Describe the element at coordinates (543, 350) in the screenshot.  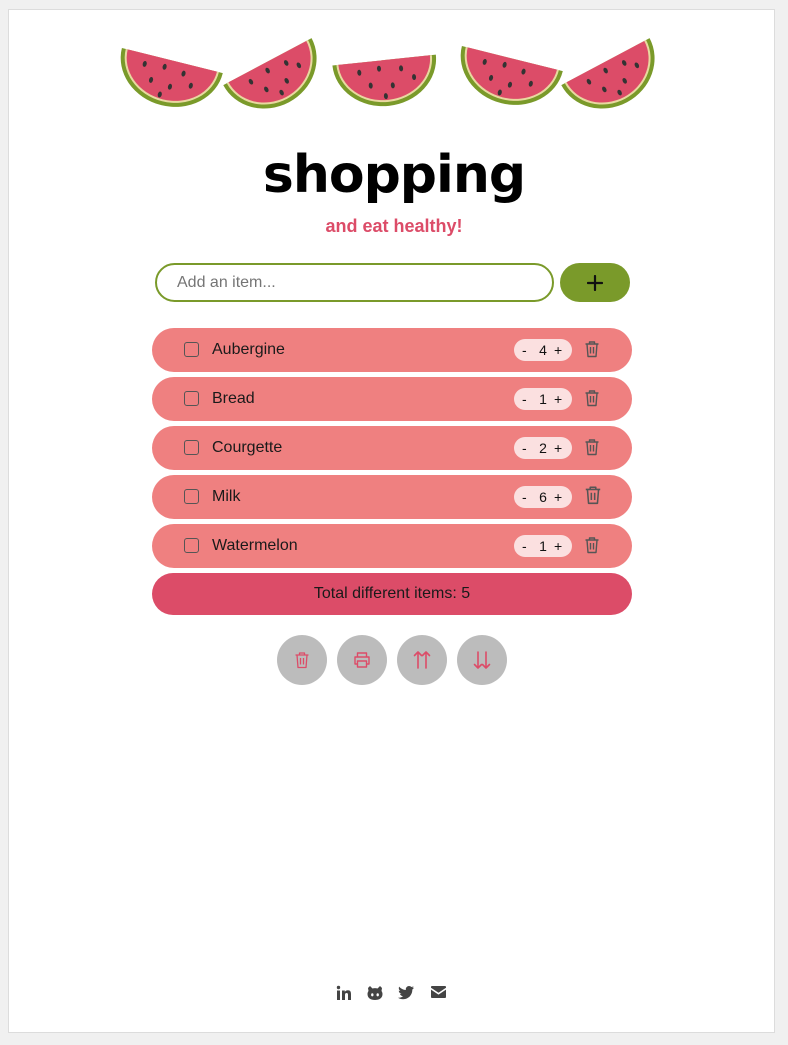
I see `quantity-stepper: 4 - +` at that location.